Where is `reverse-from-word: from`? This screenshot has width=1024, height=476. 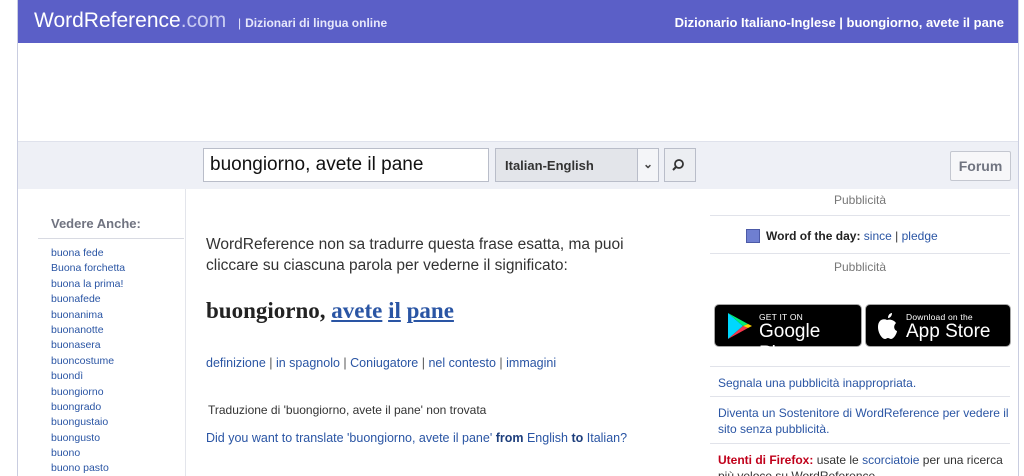
reverse-from-word: from is located at coordinates (509, 438).